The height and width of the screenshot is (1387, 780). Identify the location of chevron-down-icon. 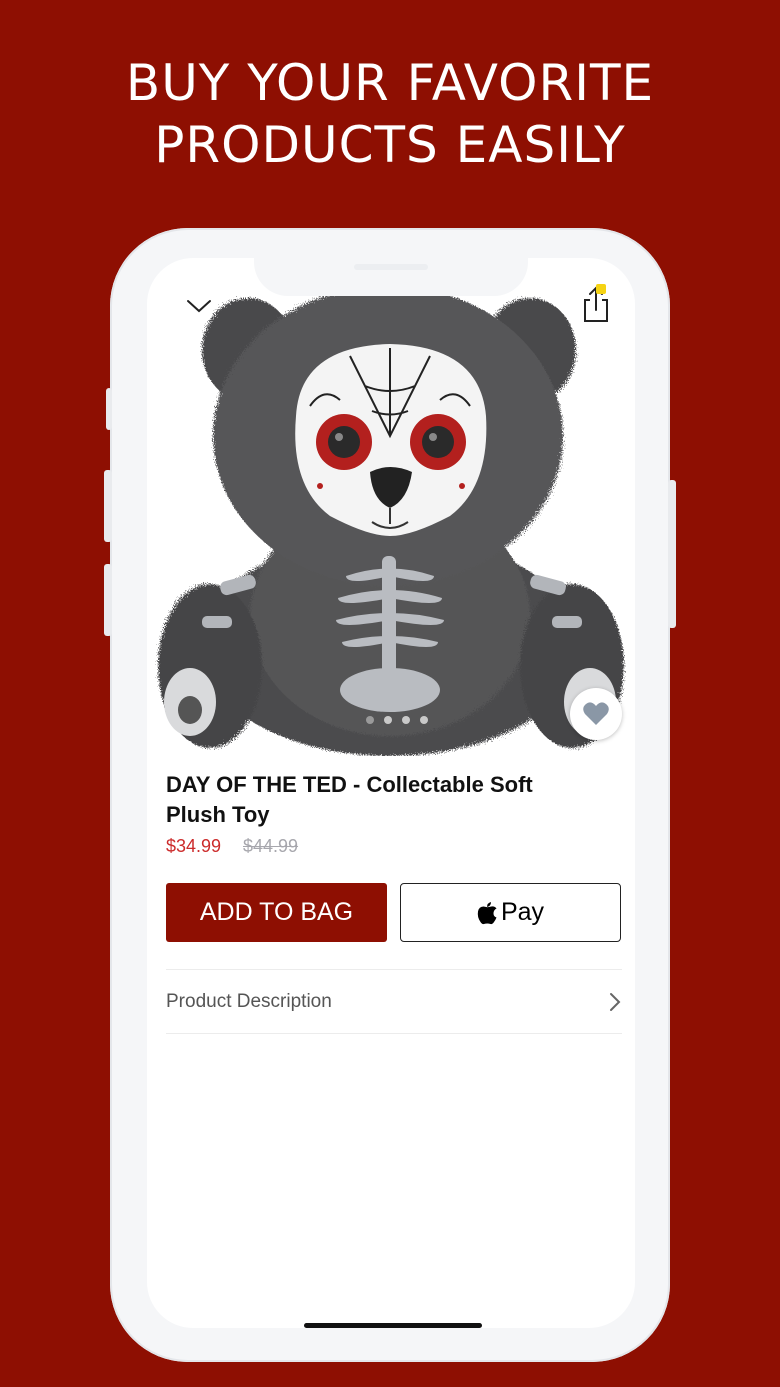
(199, 306).